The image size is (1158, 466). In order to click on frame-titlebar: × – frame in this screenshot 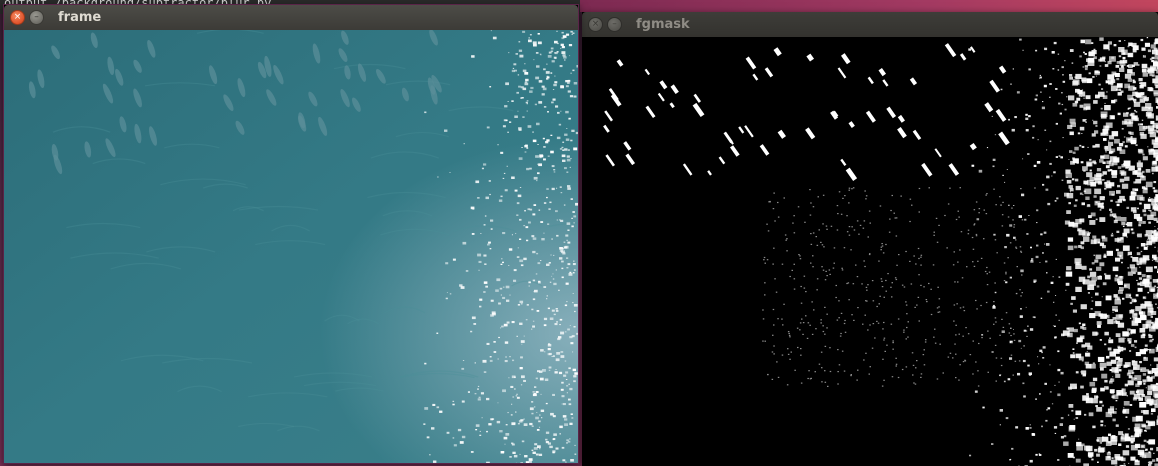, I will do `click(291, 17)`.